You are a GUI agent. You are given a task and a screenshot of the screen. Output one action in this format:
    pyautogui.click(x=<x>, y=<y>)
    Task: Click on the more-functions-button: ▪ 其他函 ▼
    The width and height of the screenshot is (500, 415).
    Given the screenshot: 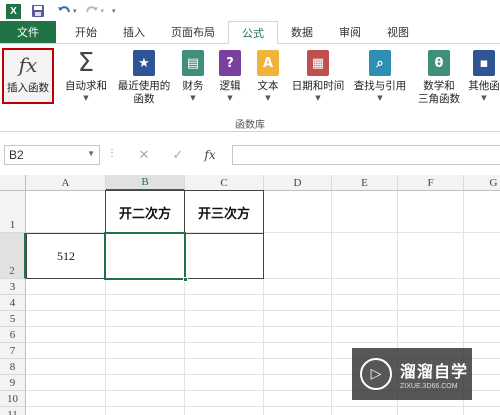 What is the action you would take?
    pyautogui.click(x=484, y=80)
    